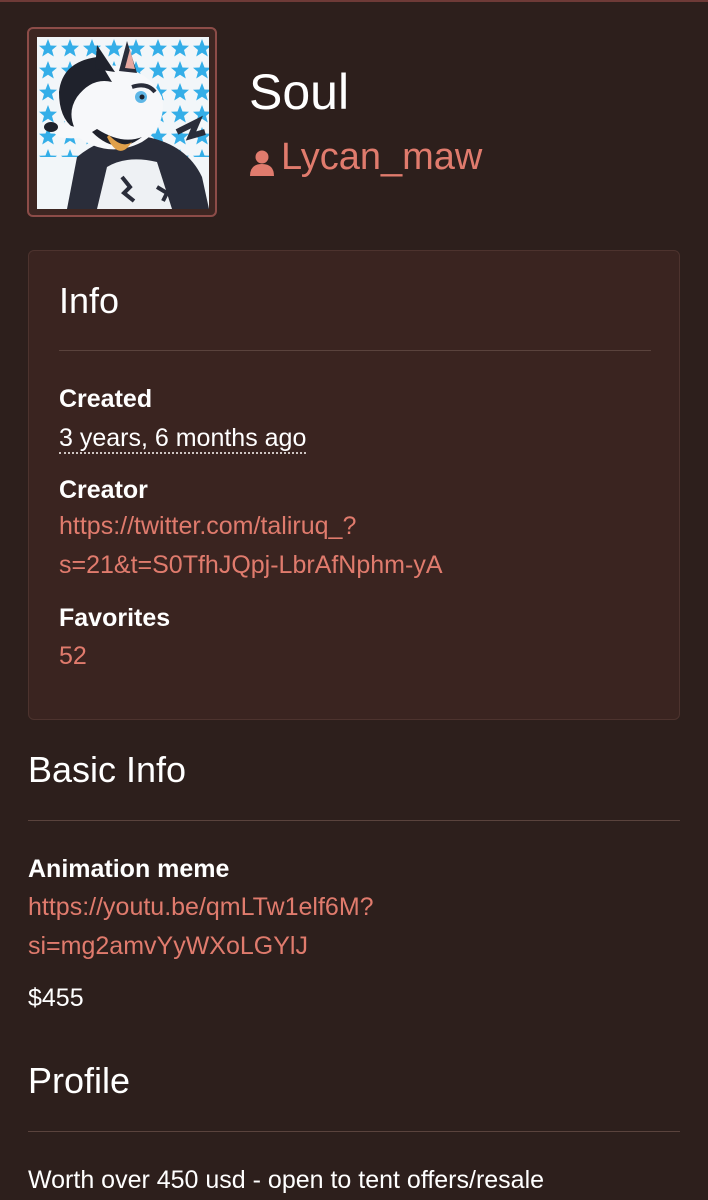  I want to click on info-divider, so click(355, 350).